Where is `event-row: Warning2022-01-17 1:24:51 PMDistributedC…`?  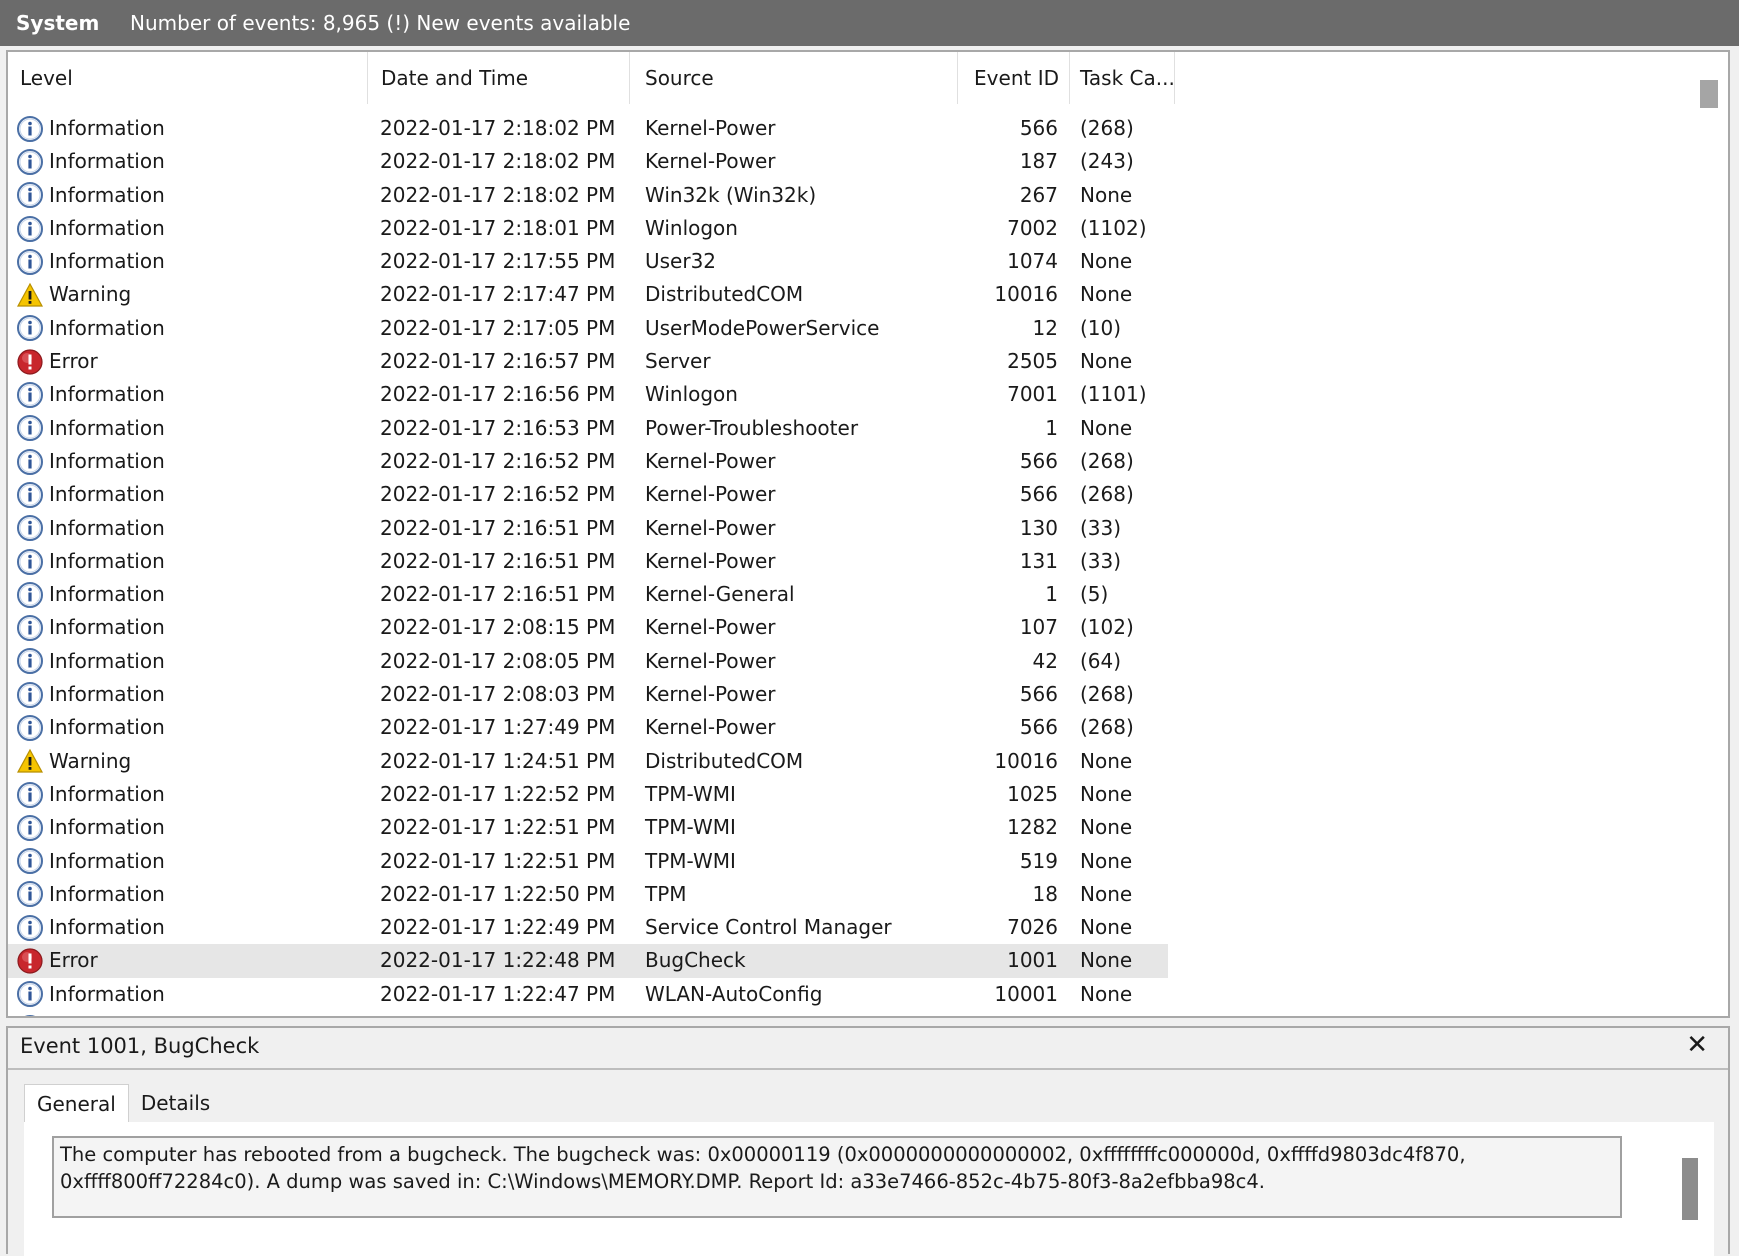 event-row: Warning2022-01-17 1:24:51 PMDistributedC… is located at coordinates (588, 761).